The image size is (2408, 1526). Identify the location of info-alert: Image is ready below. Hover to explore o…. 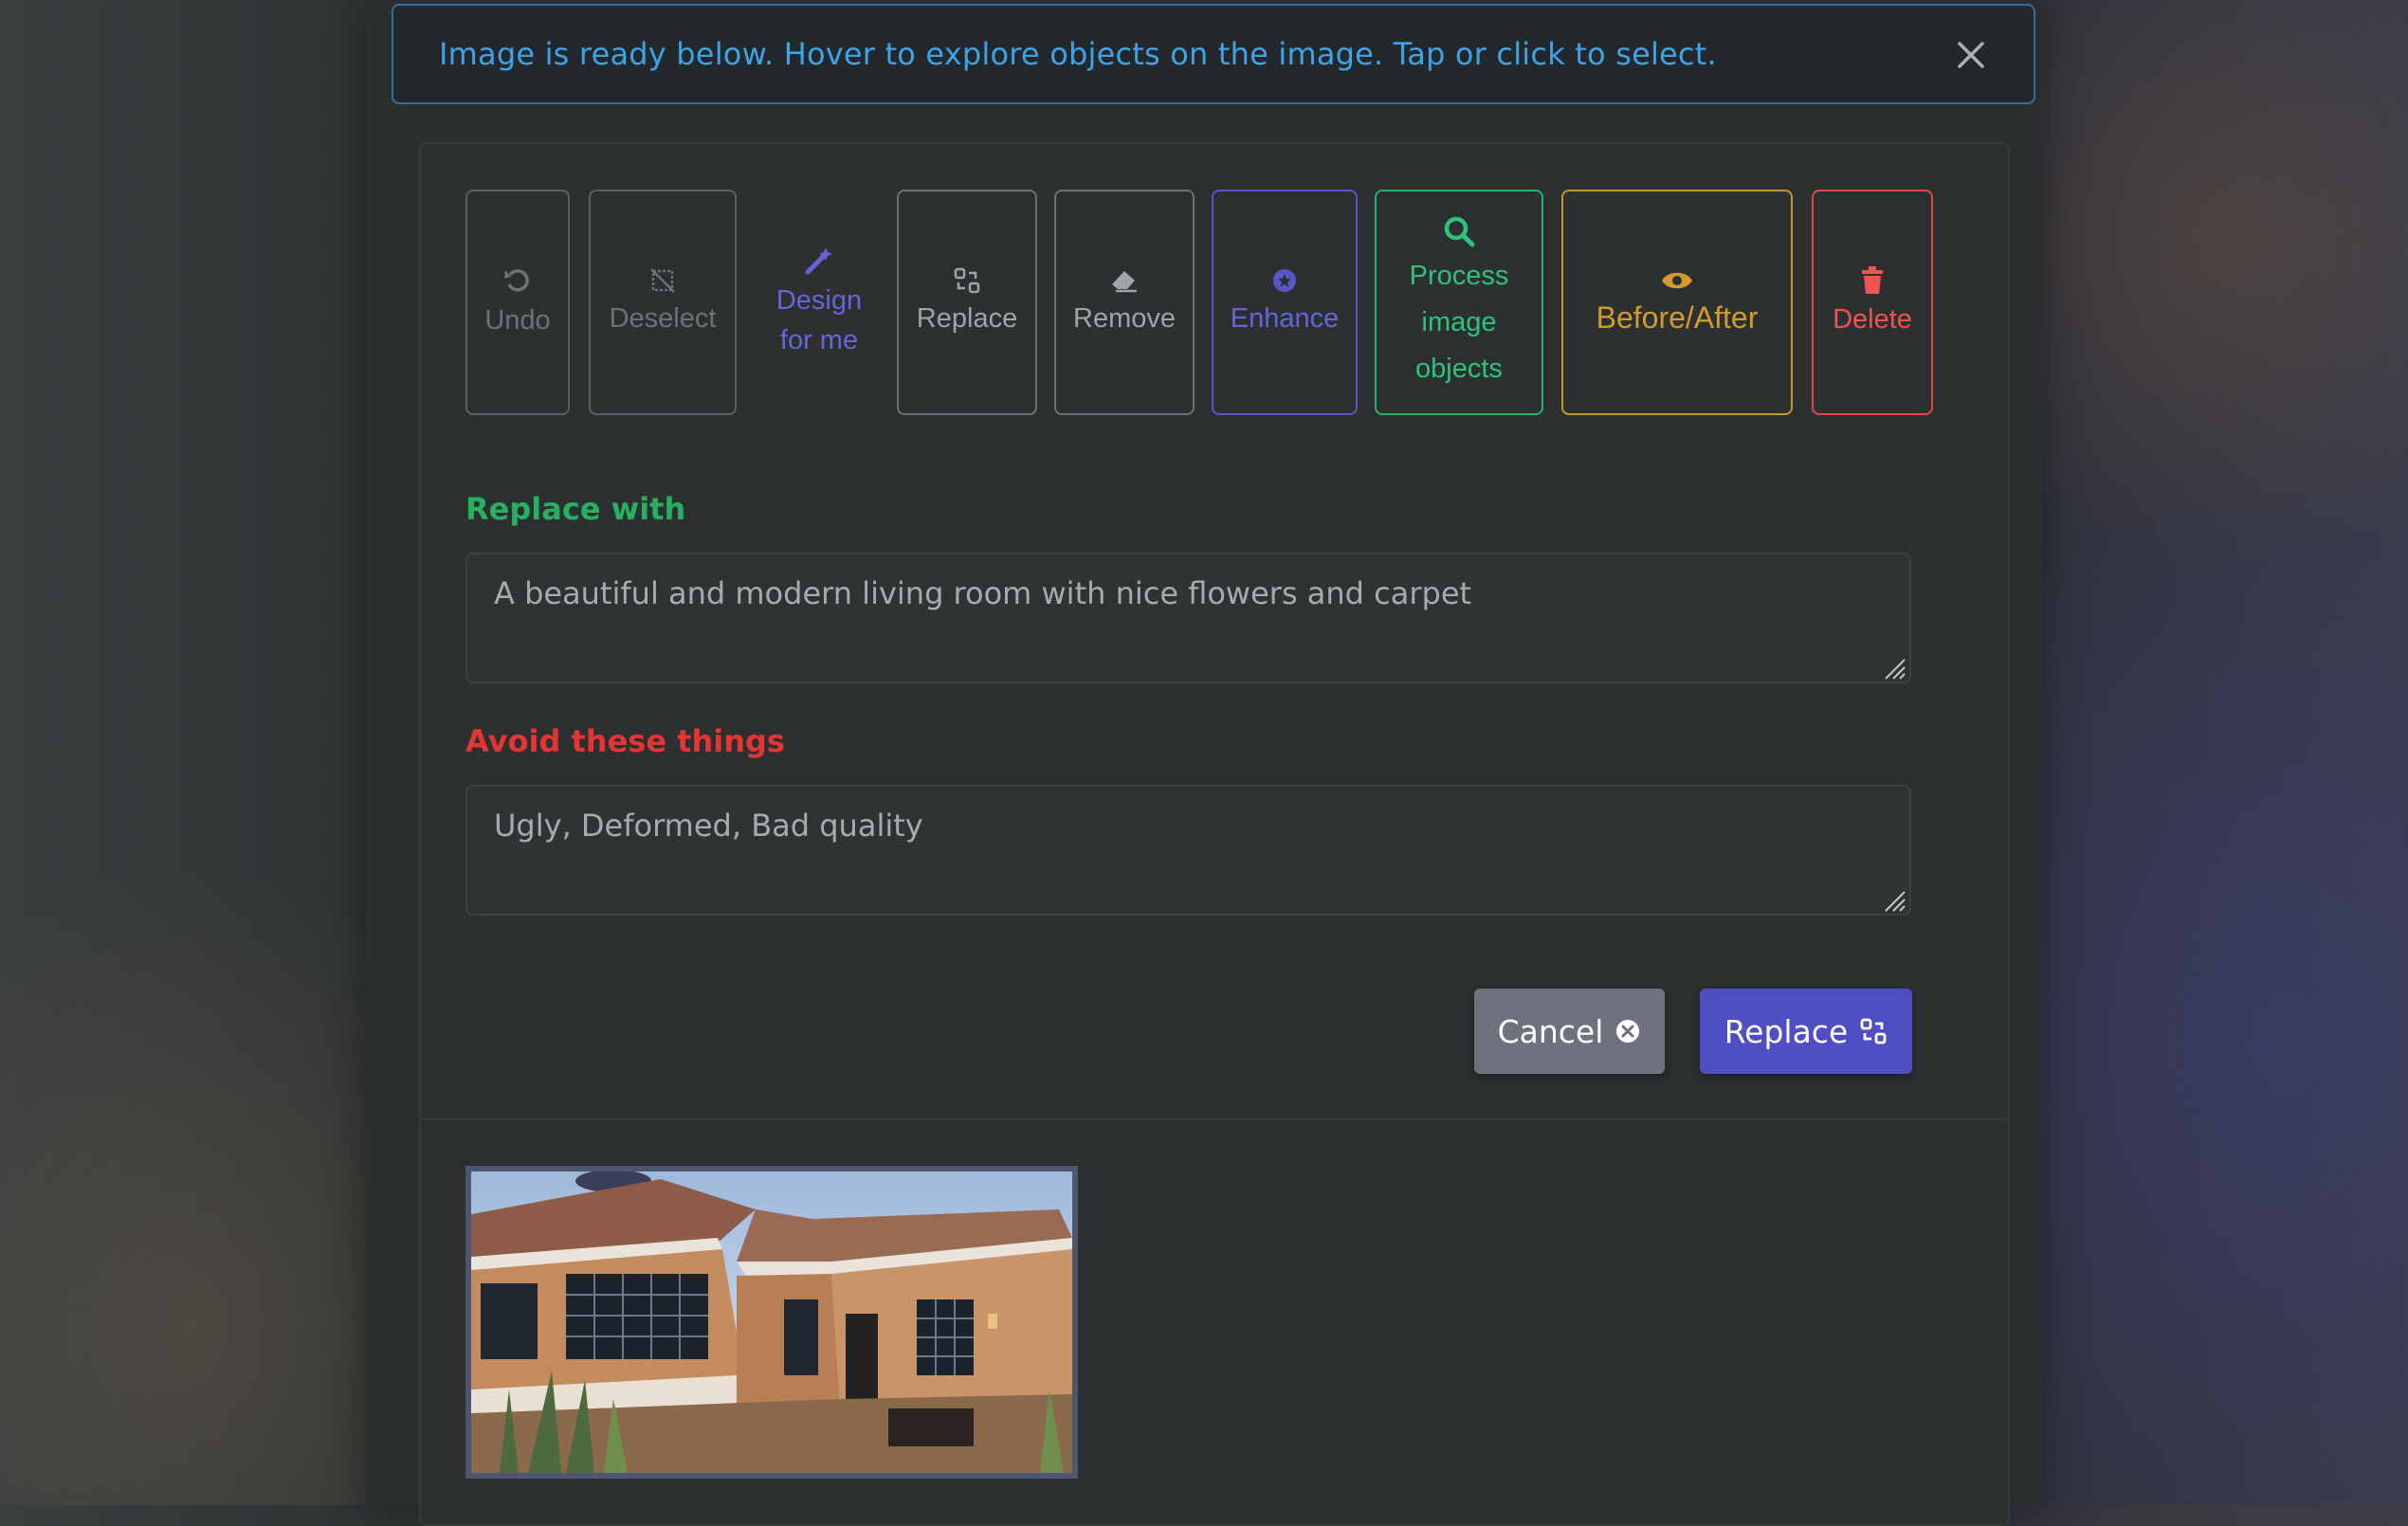
(1213, 54).